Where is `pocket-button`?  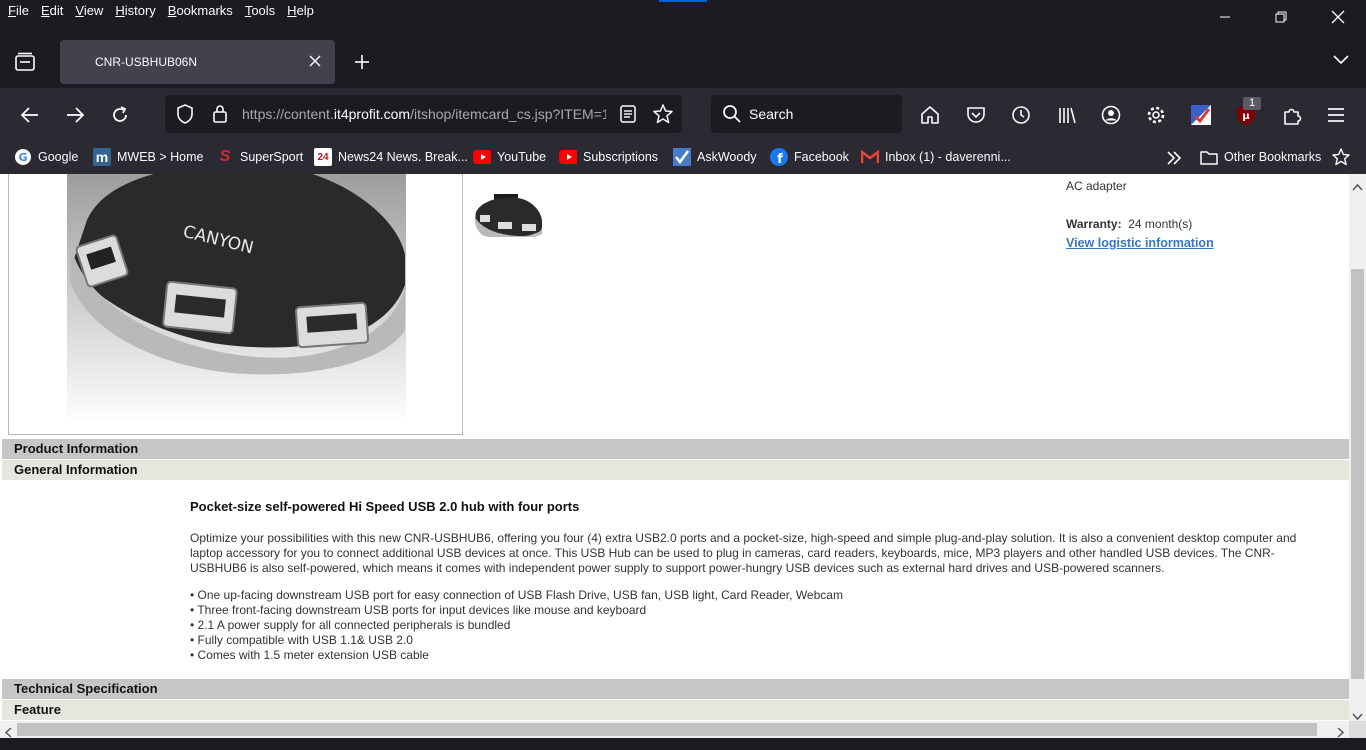 pocket-button is located at coordinates (976, 115).